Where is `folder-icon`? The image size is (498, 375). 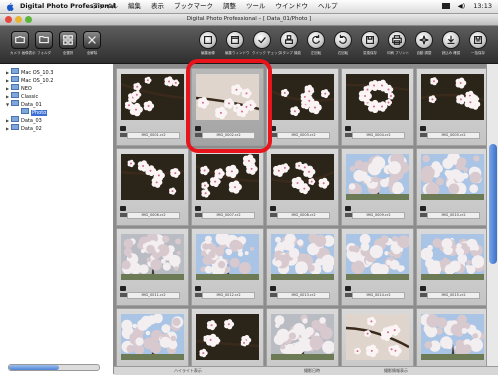
folder-icon is located at coordinates (15, 103).